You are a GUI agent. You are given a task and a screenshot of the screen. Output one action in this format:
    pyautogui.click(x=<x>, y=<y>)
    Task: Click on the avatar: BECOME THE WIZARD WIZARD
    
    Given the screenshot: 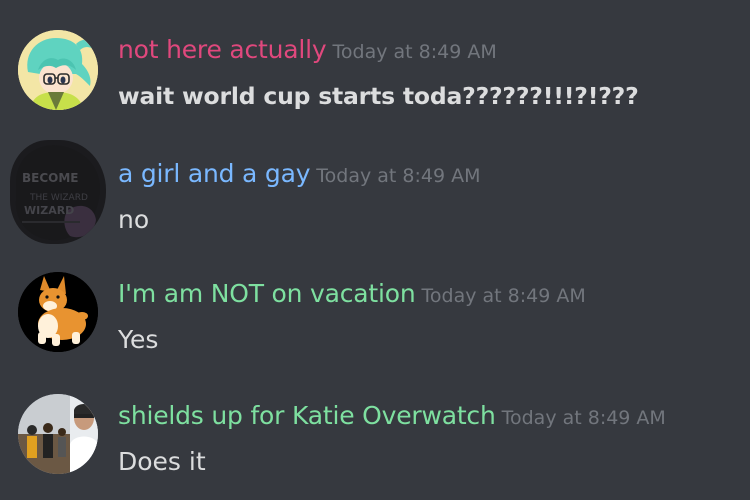 What is the action you would take?
    pyautogui.click(x=58, y=192)
    